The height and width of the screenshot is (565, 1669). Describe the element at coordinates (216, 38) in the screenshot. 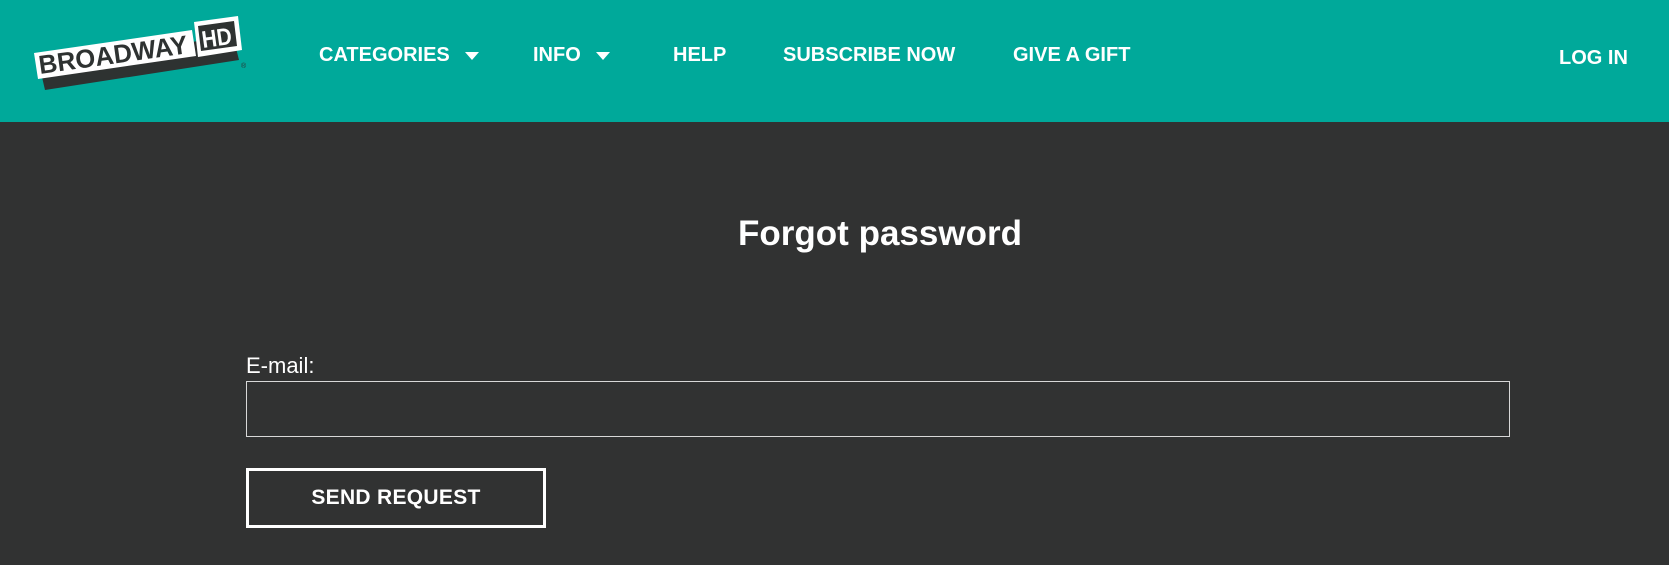

I see `logo-text-badge: HD` at that location.